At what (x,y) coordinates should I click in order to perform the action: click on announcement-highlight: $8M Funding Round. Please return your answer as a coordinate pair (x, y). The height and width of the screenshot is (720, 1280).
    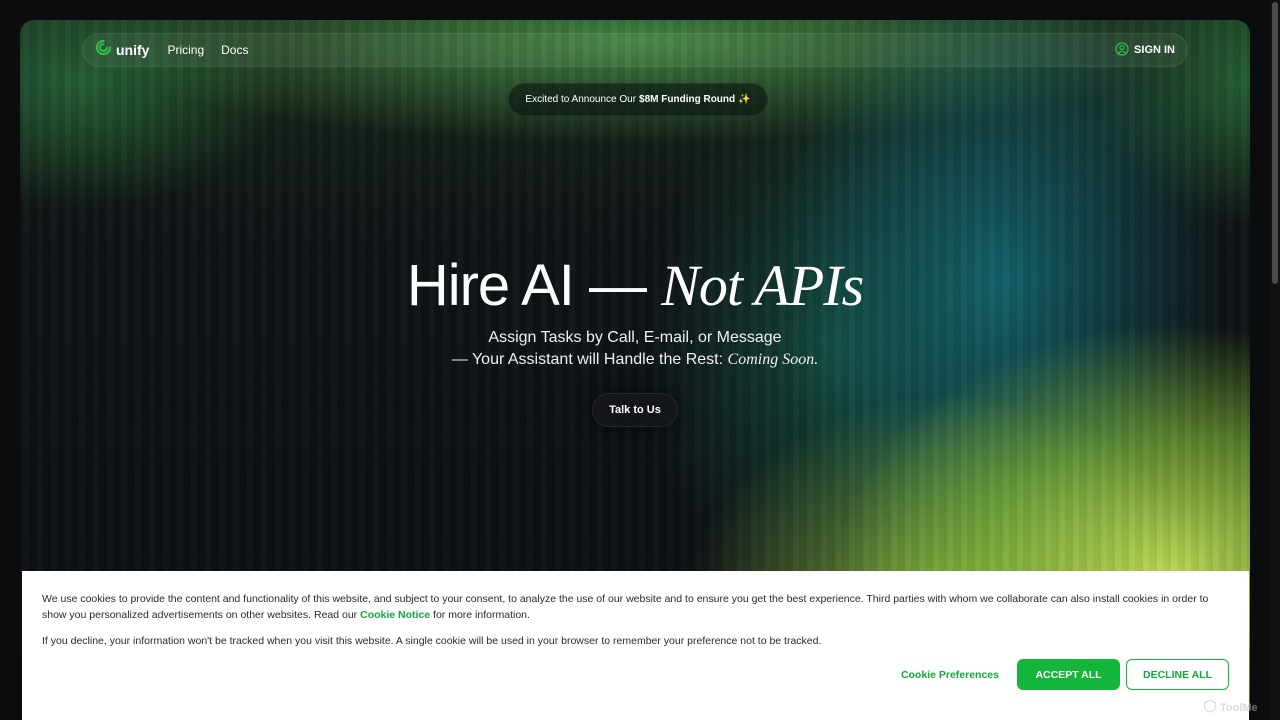
    Looking at the image, I should click on (687, 99).